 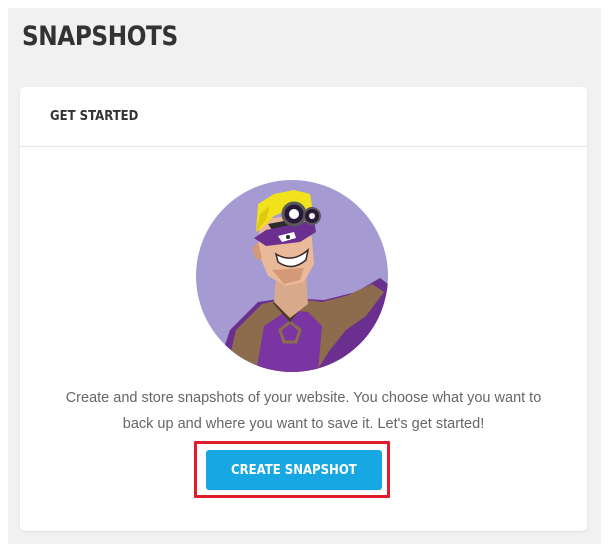 I want to click on card-header: GET STARTED, so click(x=303, y=117).